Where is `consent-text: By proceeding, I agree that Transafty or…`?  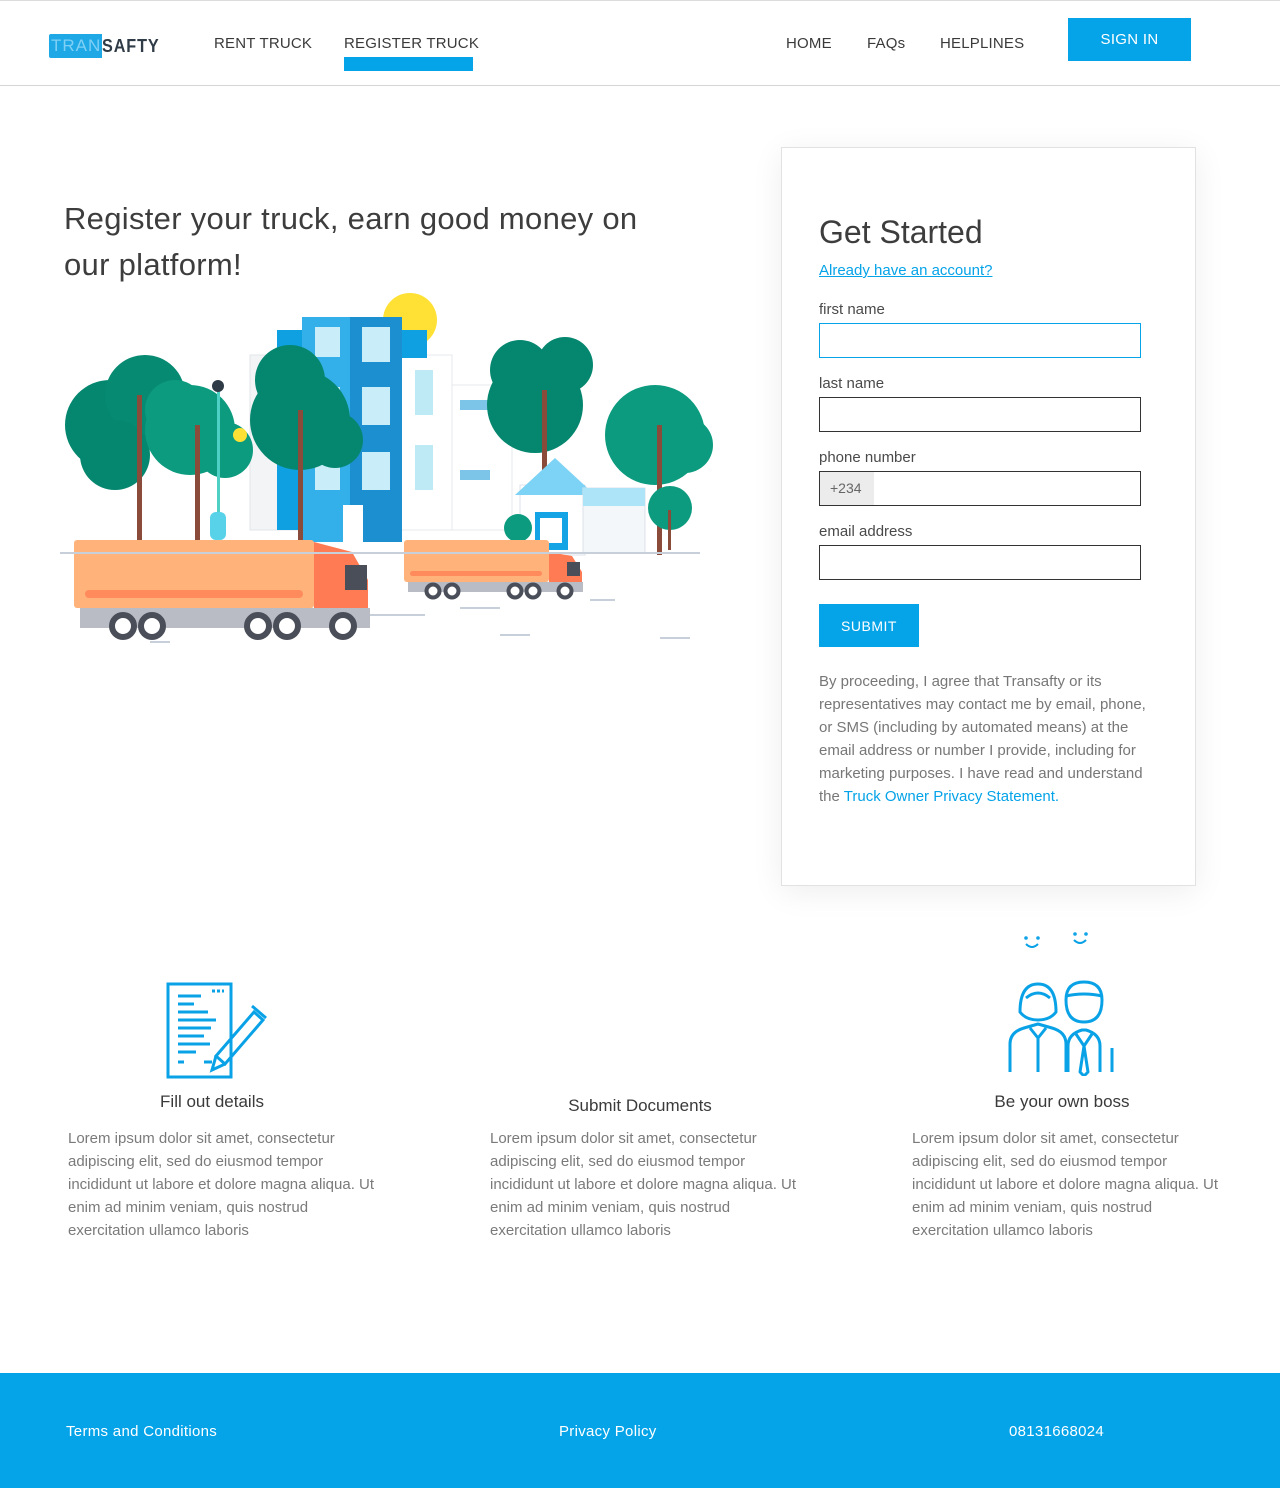
consent-text: By proceeding, I agree that Transafty or… is located at coordinates (984, 739).